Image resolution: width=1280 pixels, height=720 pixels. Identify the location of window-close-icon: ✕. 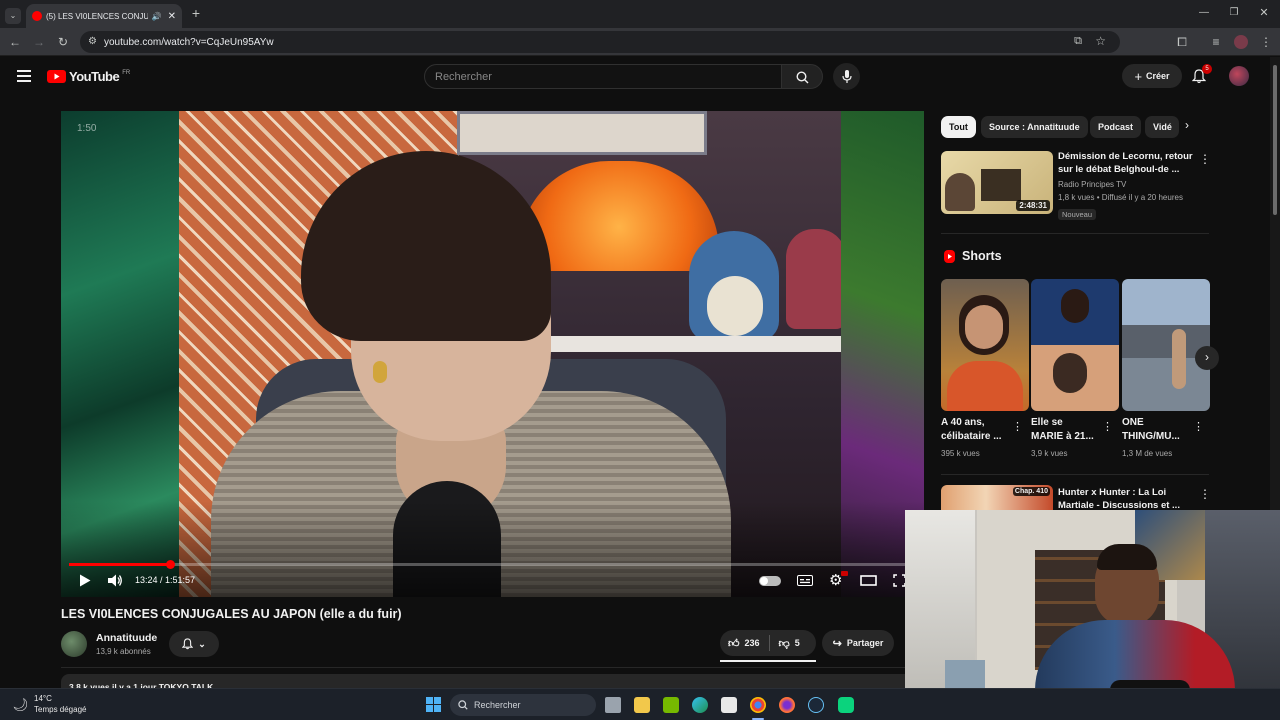
(1264, 13).